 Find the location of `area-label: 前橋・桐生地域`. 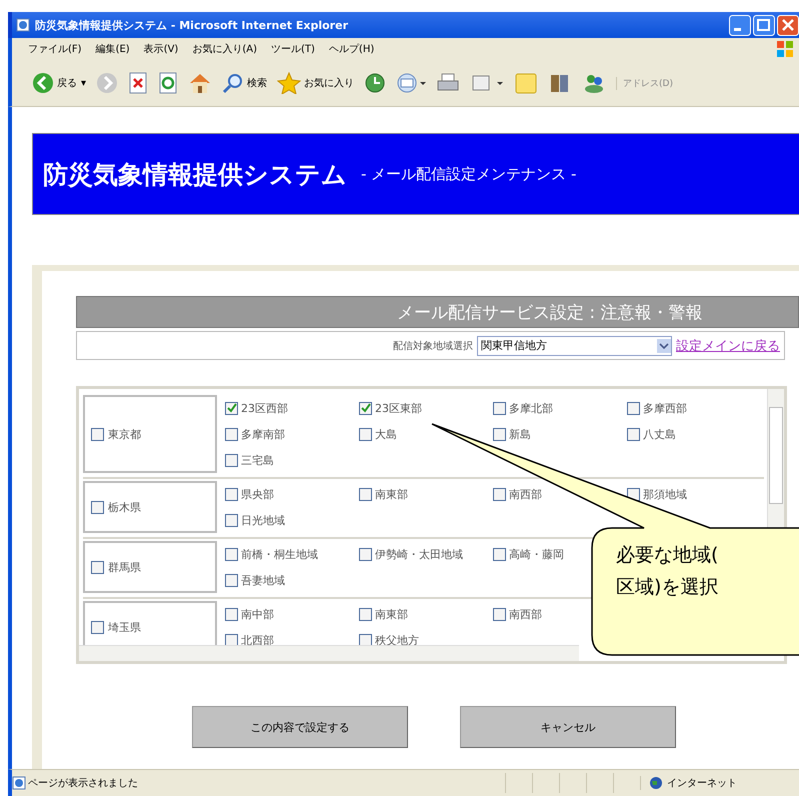

area-label: 前橋・桐生地域 is located at coordinates (279, 554).